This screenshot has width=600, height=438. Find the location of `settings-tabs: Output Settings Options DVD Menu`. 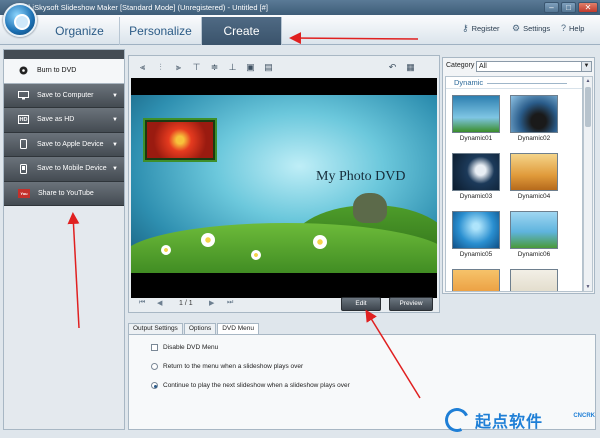

settings-tabs: Output Settings Options DVD Menu is located at coordinates (194, 328).